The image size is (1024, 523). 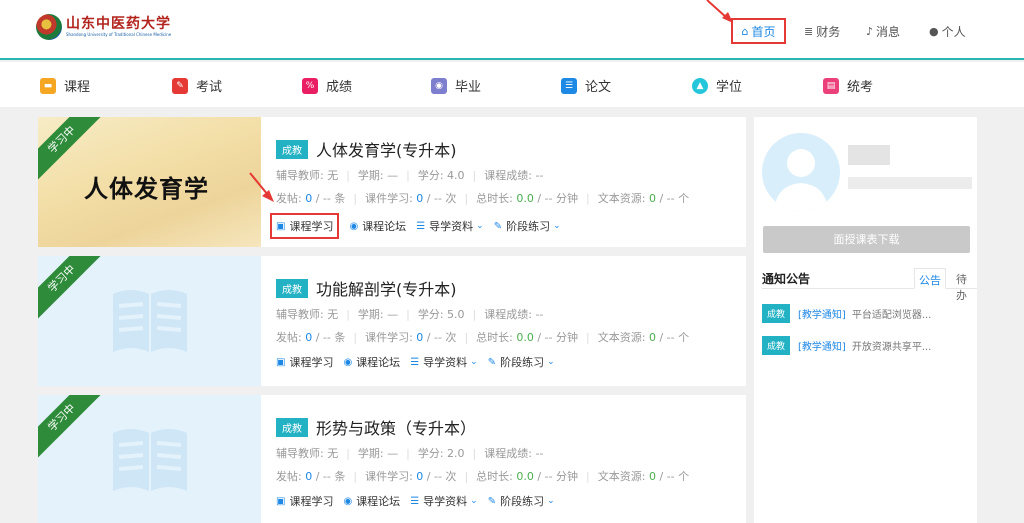 What do you see at coordinates (717, 85) in the screenshot?
I see `module-degree: ▲ 学位` at bounding box center [717, 85].